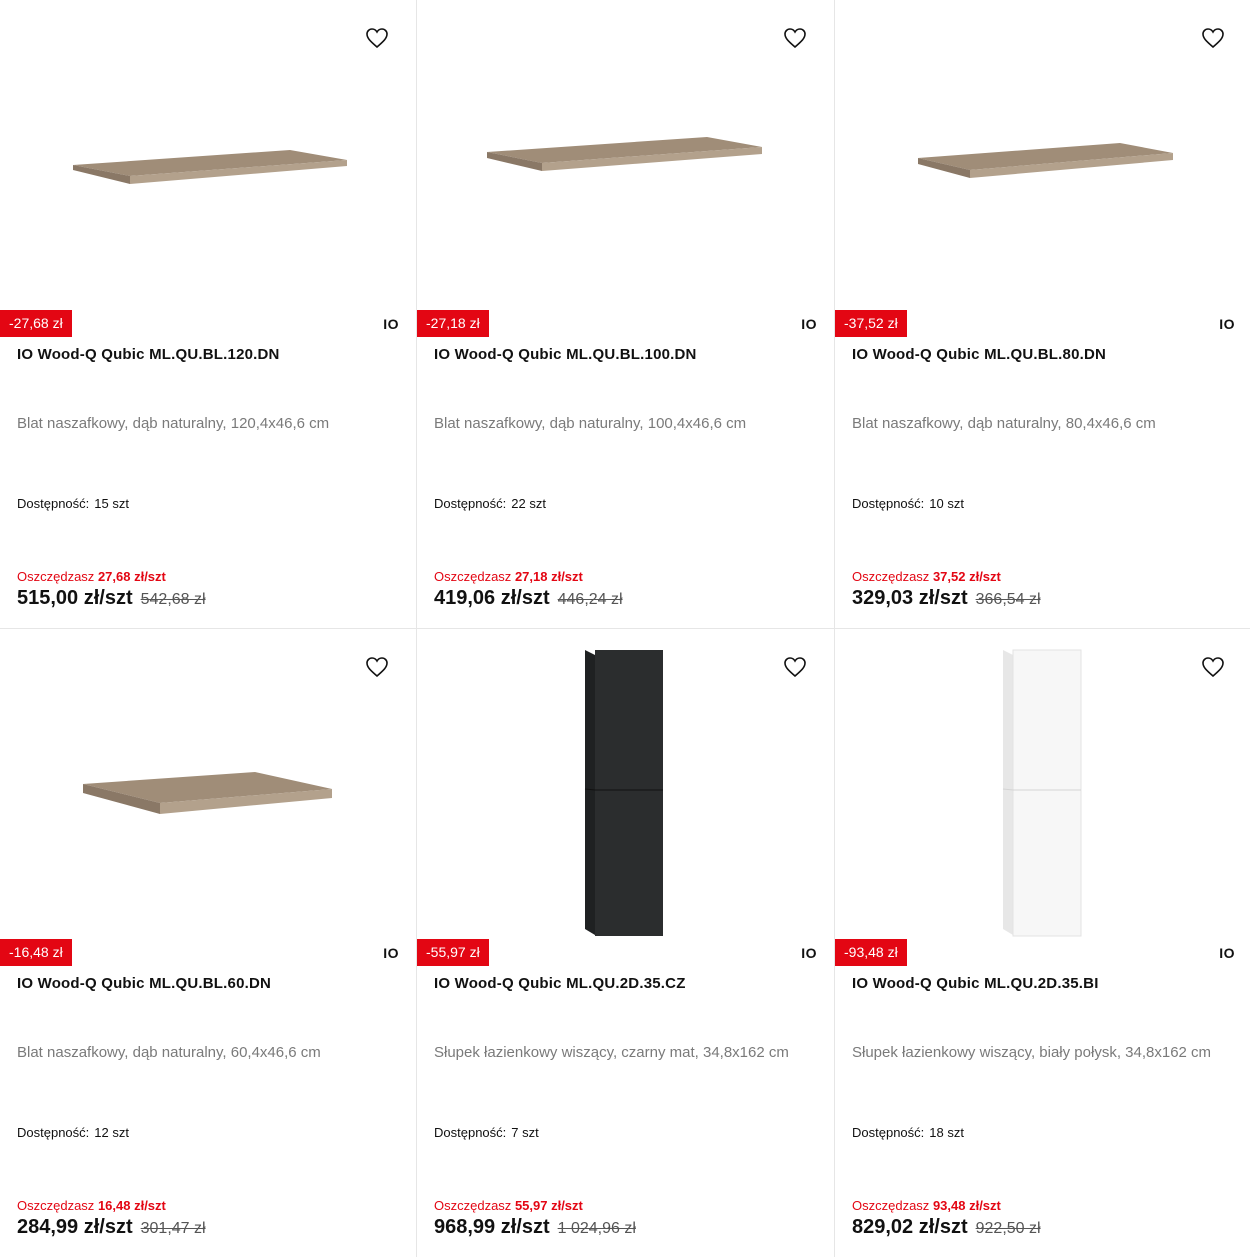 This screenshot has height=1258, width=1250. I want to click on savings-value: 27,18 zł/szt, so click(548, 576).